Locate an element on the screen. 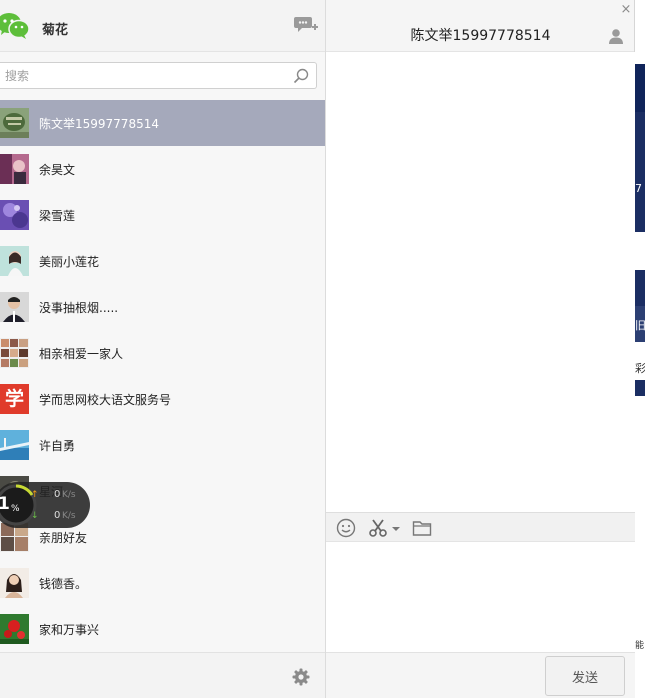 The width and height of the screenshot is (645, 698). new-chat-icon is located at coordinates (306, 25).